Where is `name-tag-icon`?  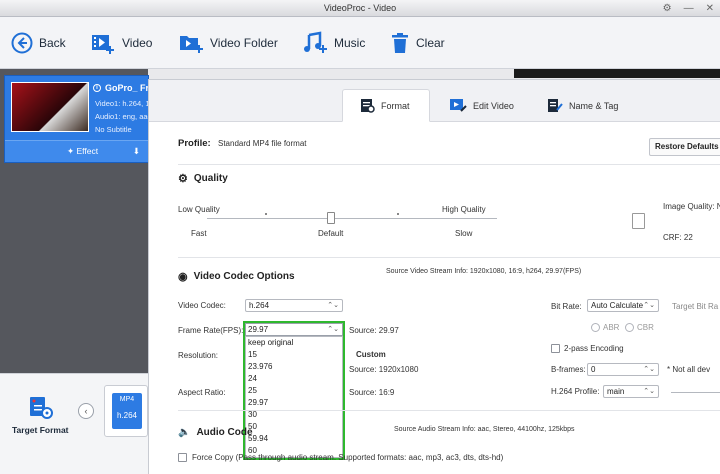 name-tag-icon is located at coordinates (555, 105).